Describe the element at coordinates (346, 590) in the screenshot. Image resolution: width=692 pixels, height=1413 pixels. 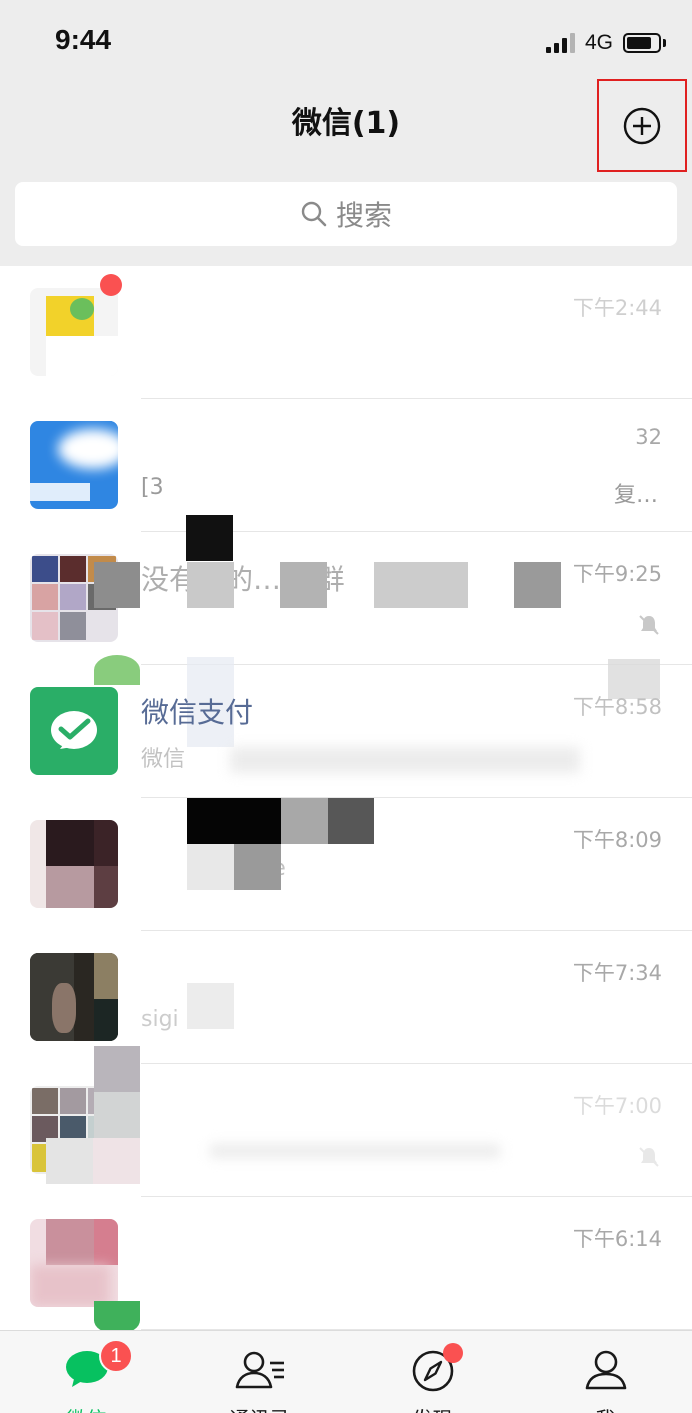
I see `chat-row: 没有我的…34群 下午9:25` at that location.